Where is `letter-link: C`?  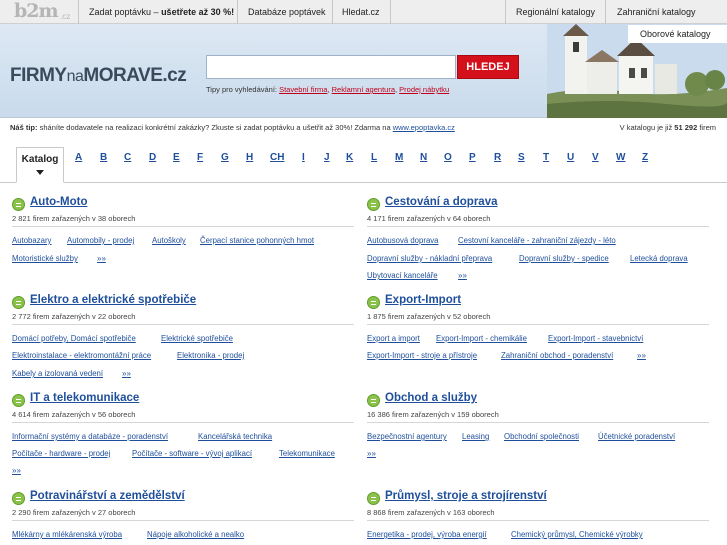
letter-link: C is located at coordinates (127, 157).